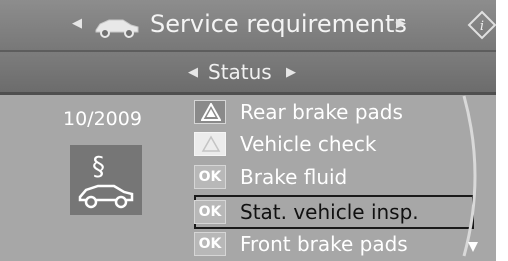 This screenshot has width=508, height=261. I want to click on warning-triangle-icon, so click(210, 112).